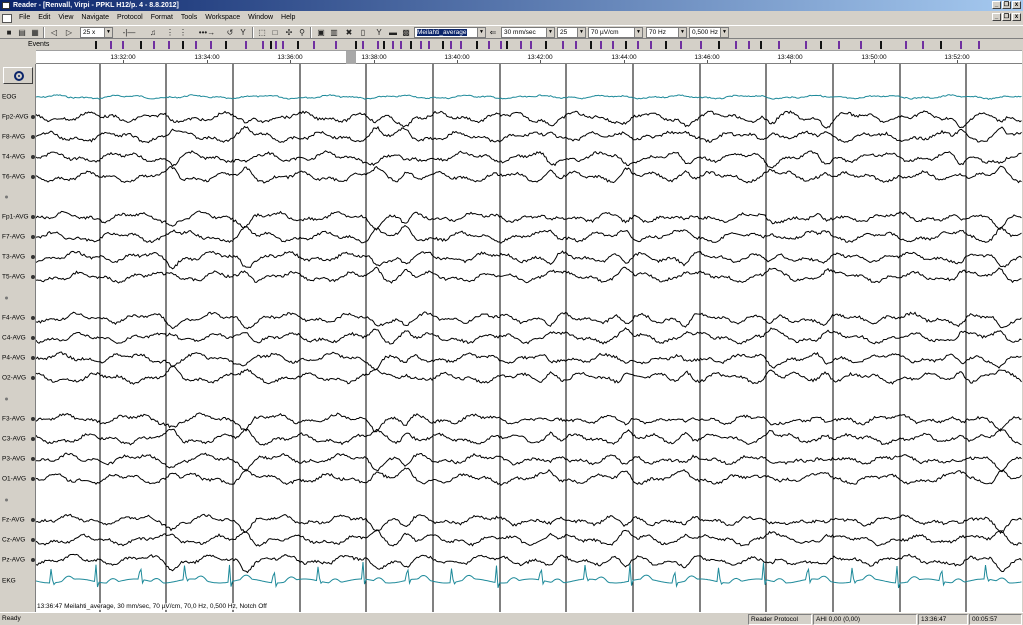 This screenshot has height=625, width=1023. Describe the element at coordinates (9, 97) in the screenshot. I see `channel-label: EOG` at that location.